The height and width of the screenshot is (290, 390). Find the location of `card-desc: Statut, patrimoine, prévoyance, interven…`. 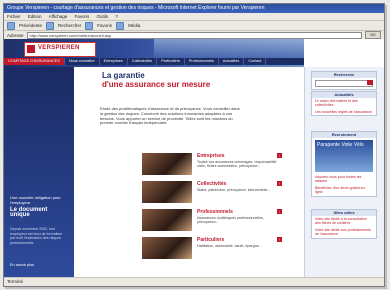

card-desc: Statut, patrimoine, prévoyance, interven… is located at coordinates (234, 190).